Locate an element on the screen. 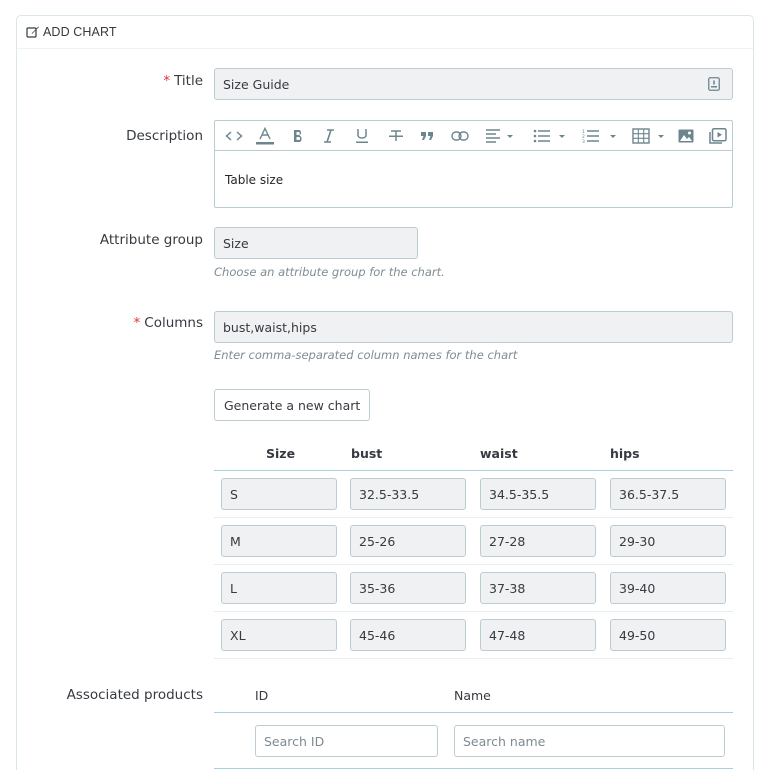 This screenshot has width=770, height=770. columns-input is located at coordinates (473, 327).